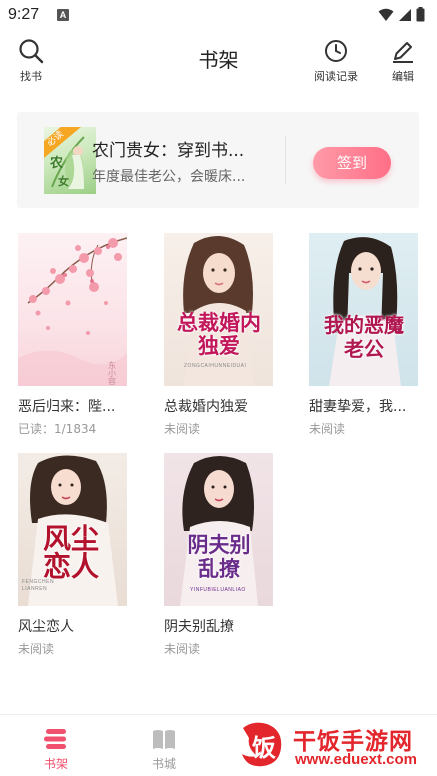 The height and width of the screenshot is (776, 437). Describe the element at coordinates (38, 585) in the screenshot. I see `cover-subtitle: FENGCHEN LIANREN` at that location.